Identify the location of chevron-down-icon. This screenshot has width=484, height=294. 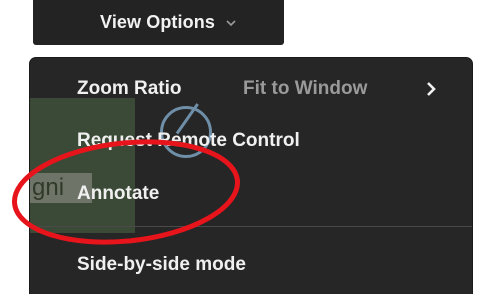
(231, 23).